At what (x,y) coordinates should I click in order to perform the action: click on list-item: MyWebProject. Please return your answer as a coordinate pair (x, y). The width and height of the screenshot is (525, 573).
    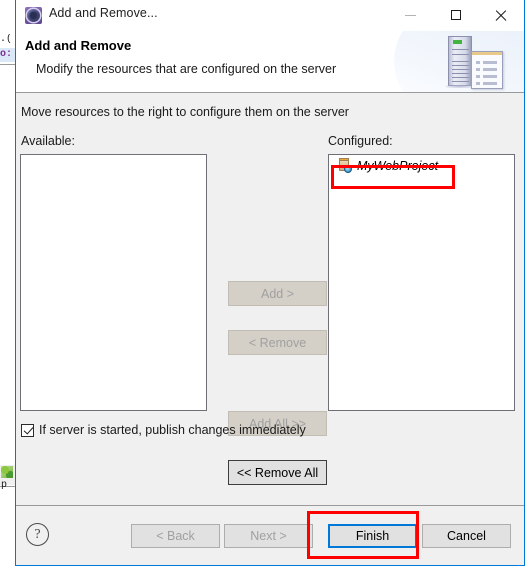
    Looking at the image, I should click on (421, 165).